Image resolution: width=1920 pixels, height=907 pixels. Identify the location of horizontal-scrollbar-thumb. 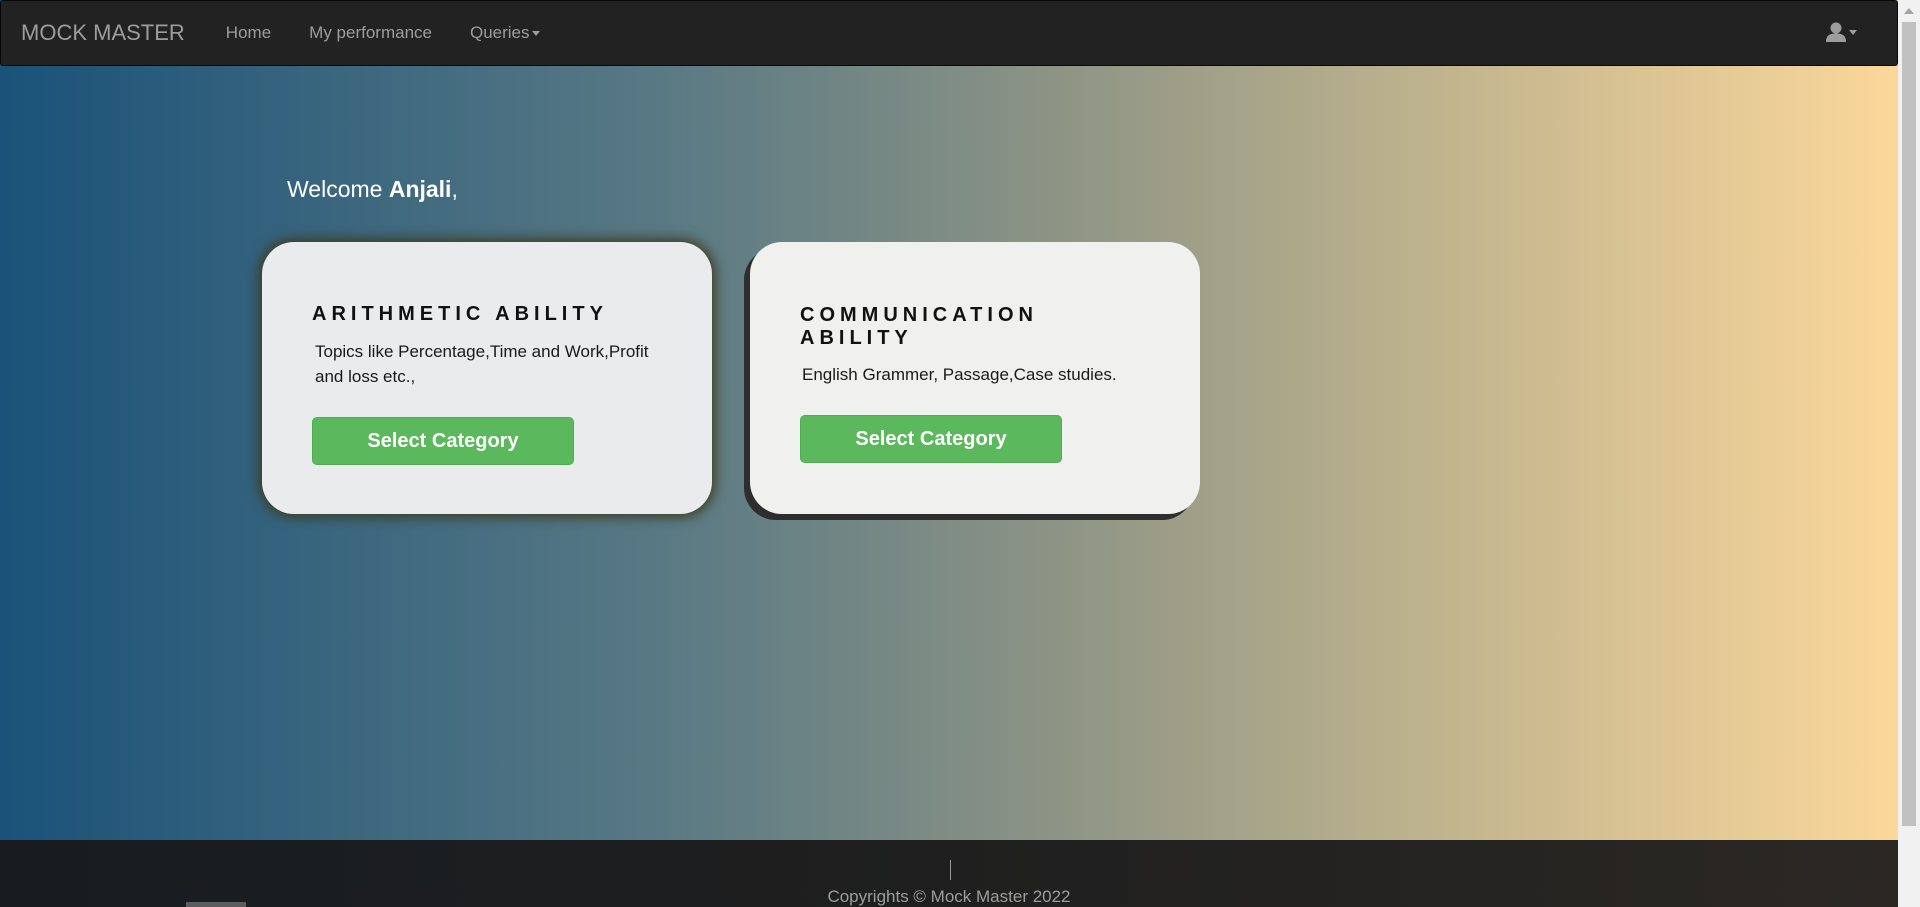
(216, 904).